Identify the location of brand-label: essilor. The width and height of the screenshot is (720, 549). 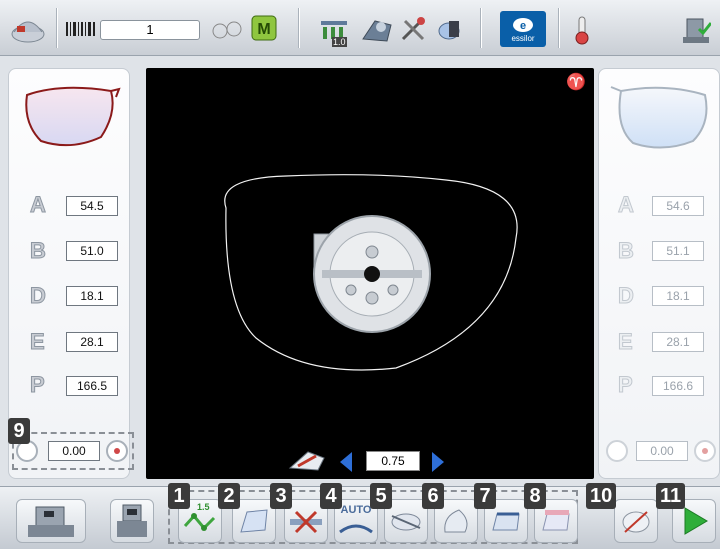
(523, 38).